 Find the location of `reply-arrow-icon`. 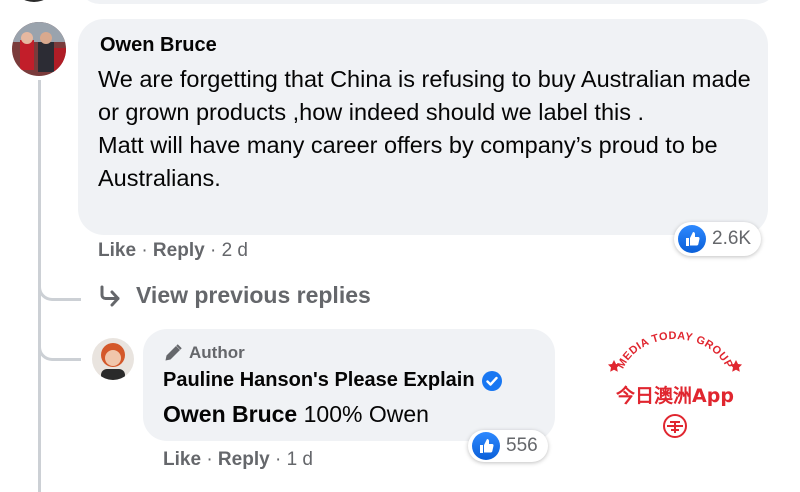

reply-arrow-icon is located at coordinates (110, 296).